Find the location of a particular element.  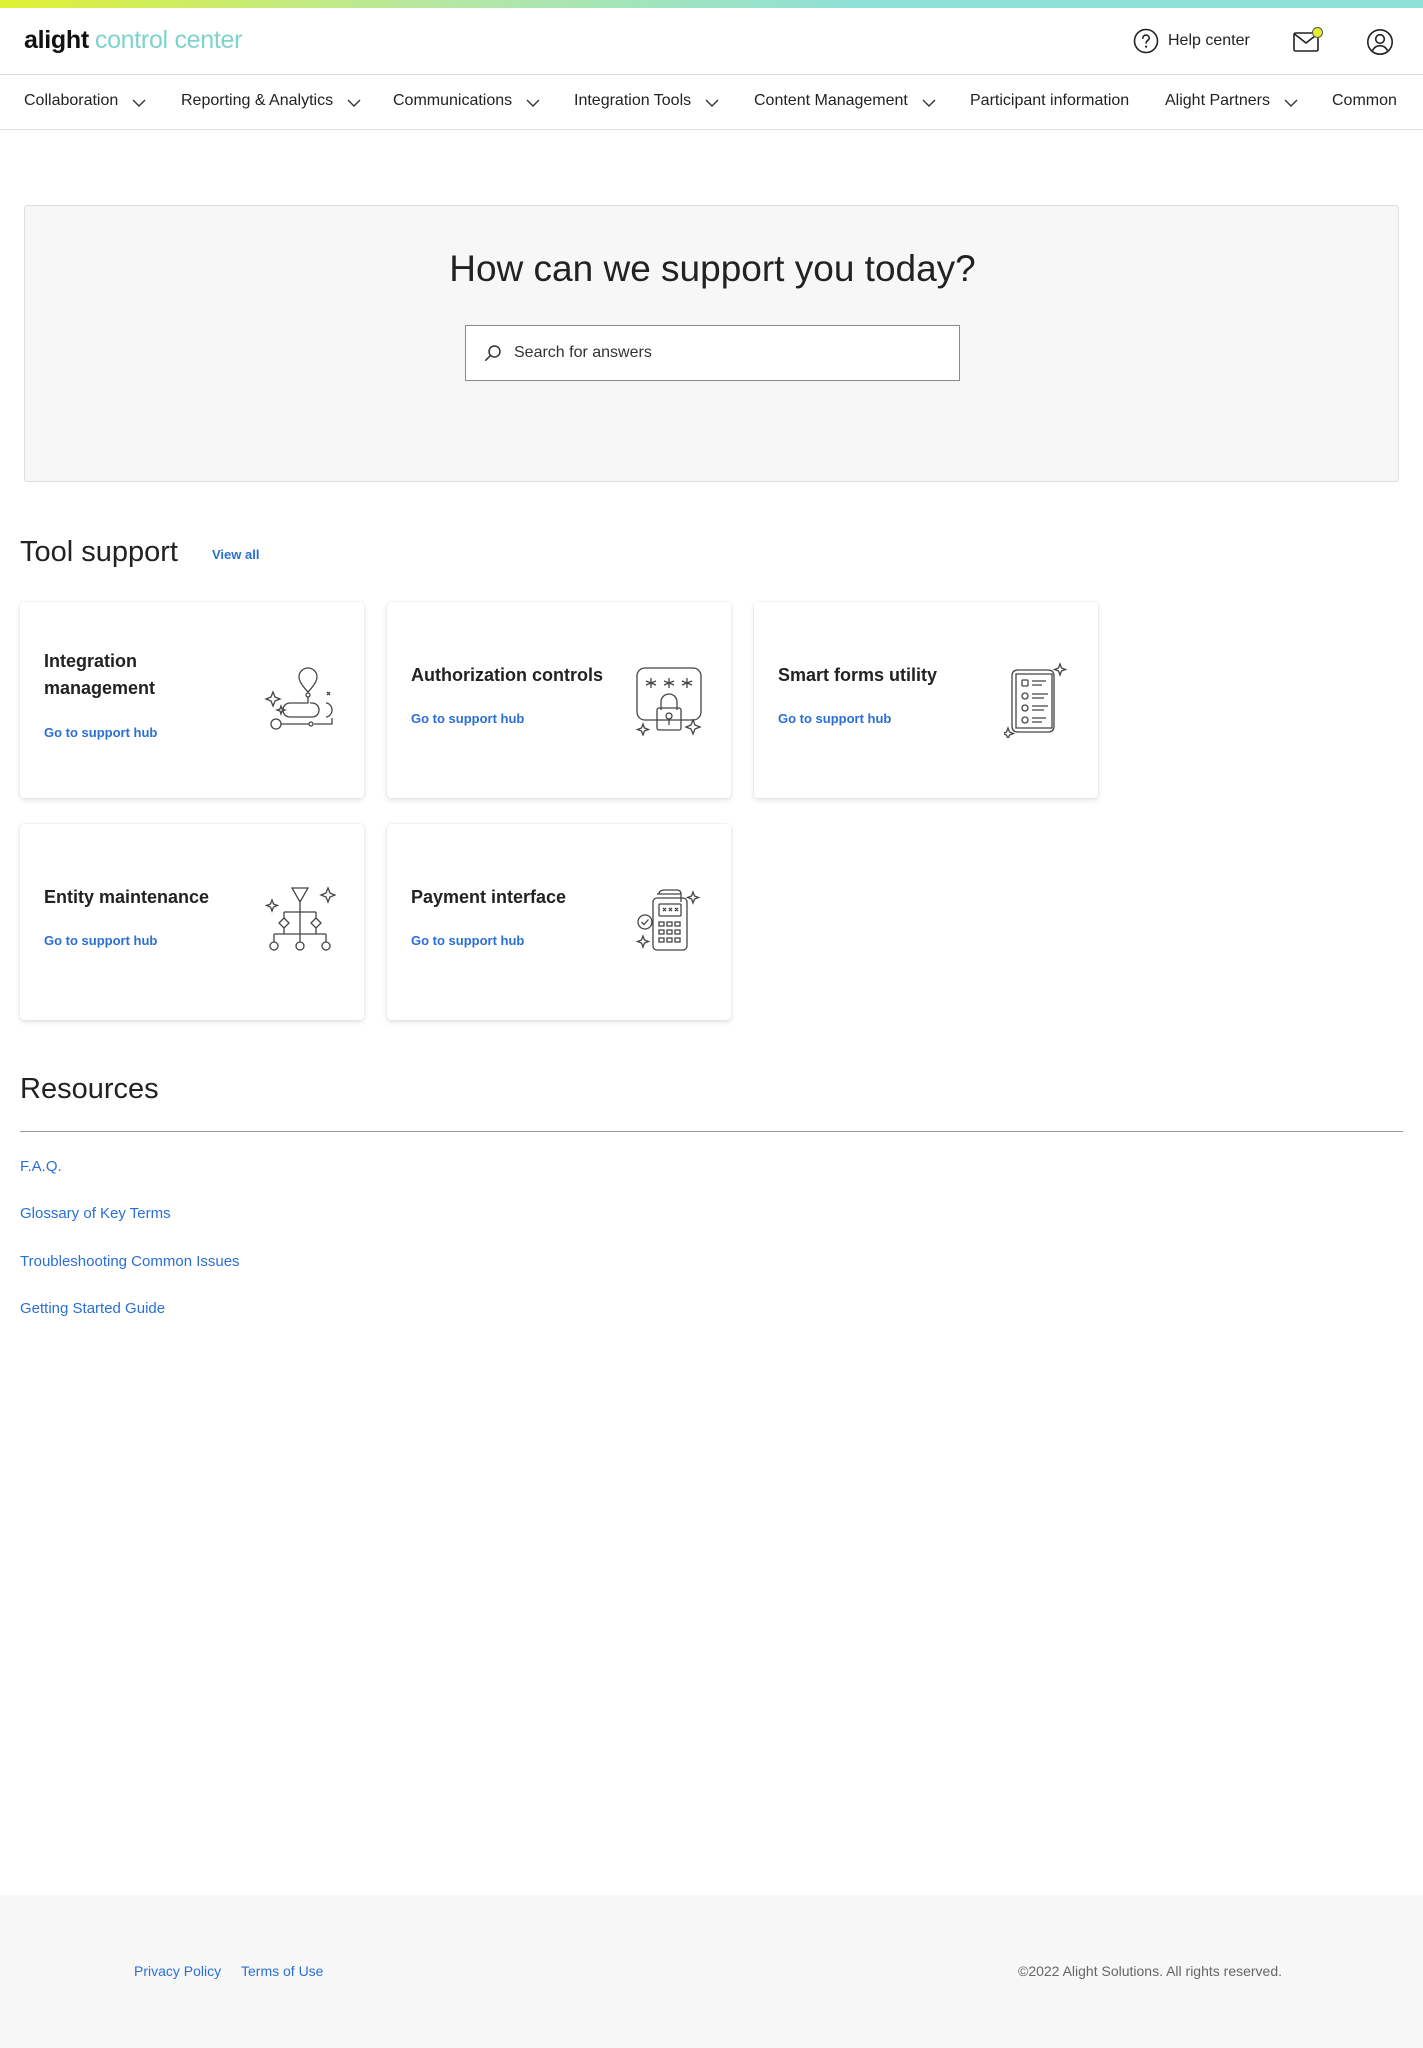

resources-divider is located at coordinates (711, 1131).